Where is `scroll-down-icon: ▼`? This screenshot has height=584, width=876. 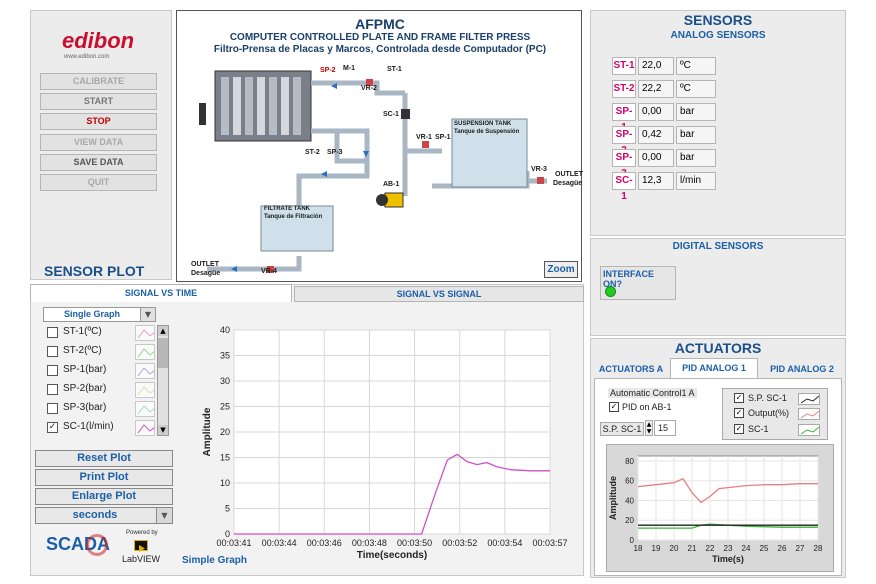 scroll-down-icon: ▼ is located at coordinates (163, 430).